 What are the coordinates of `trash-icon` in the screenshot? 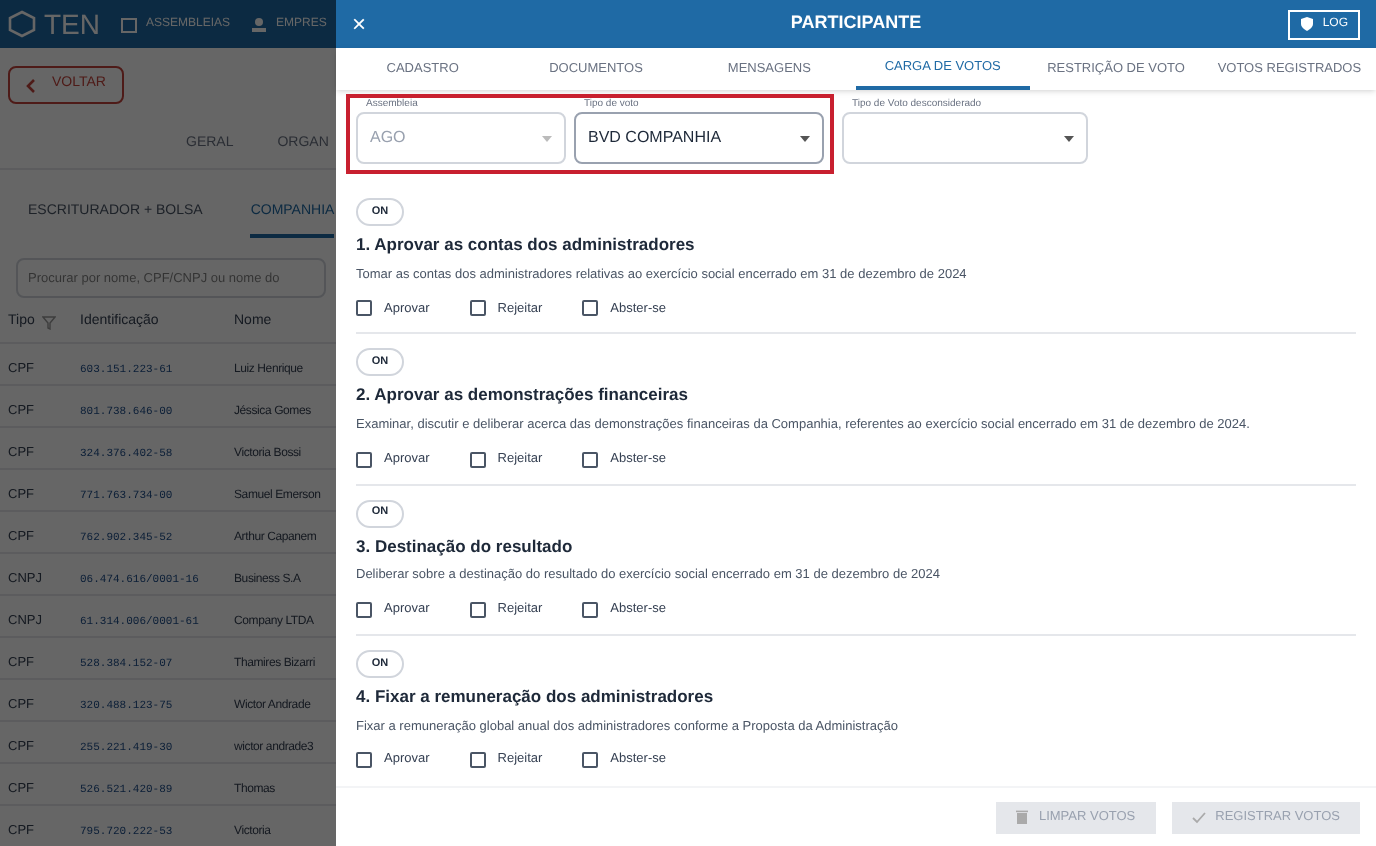 It's located at (1022, 817).